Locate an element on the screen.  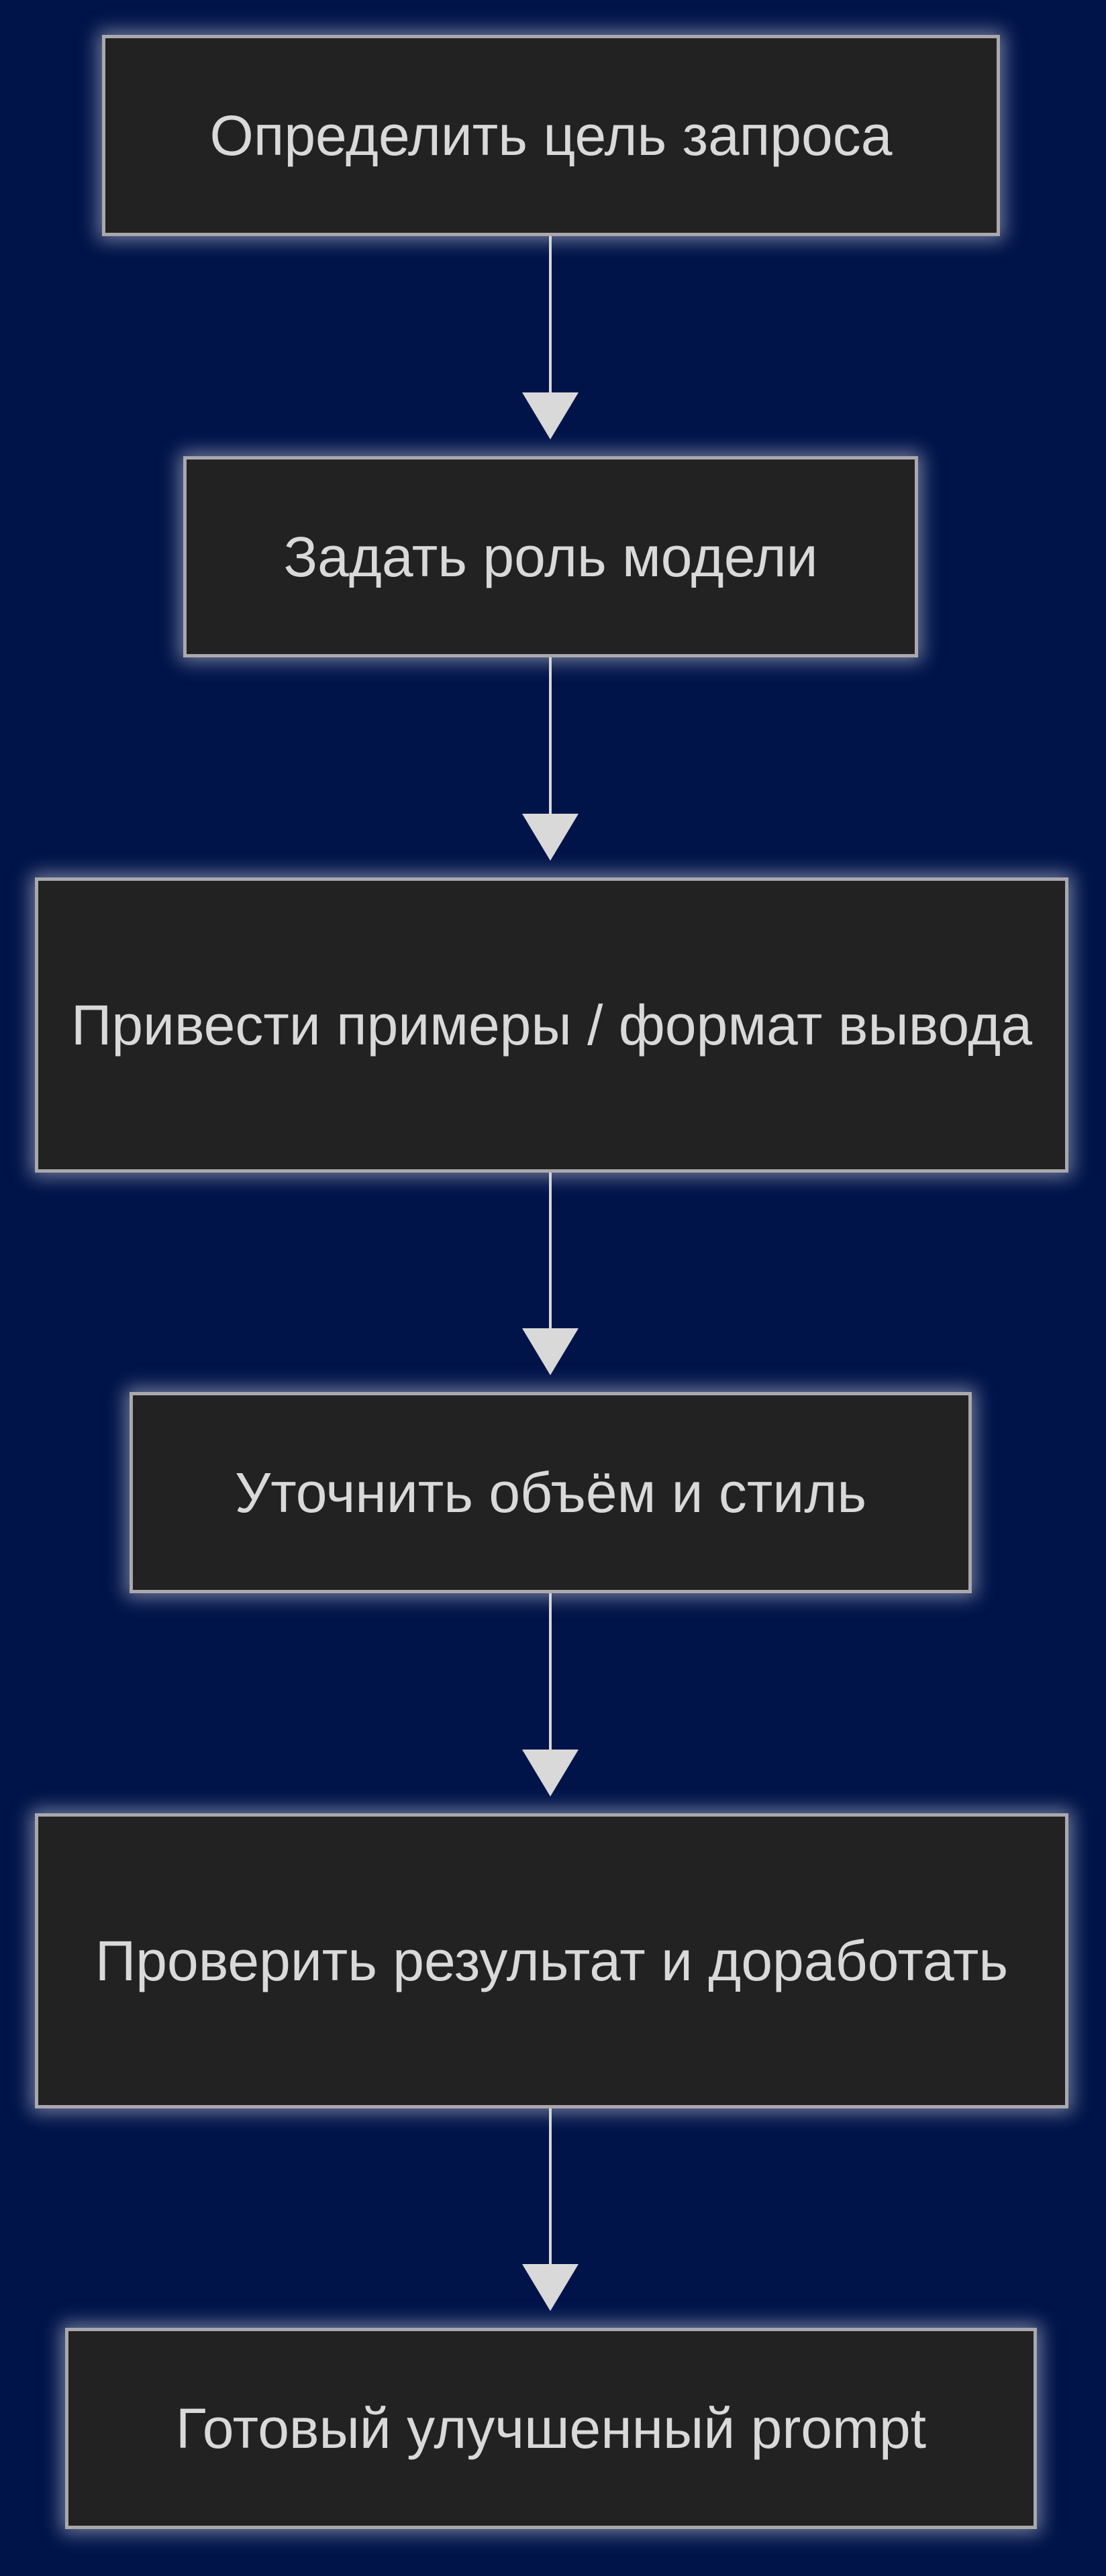
node-label: Определить цель запроса is located at coordinates (551, 135).